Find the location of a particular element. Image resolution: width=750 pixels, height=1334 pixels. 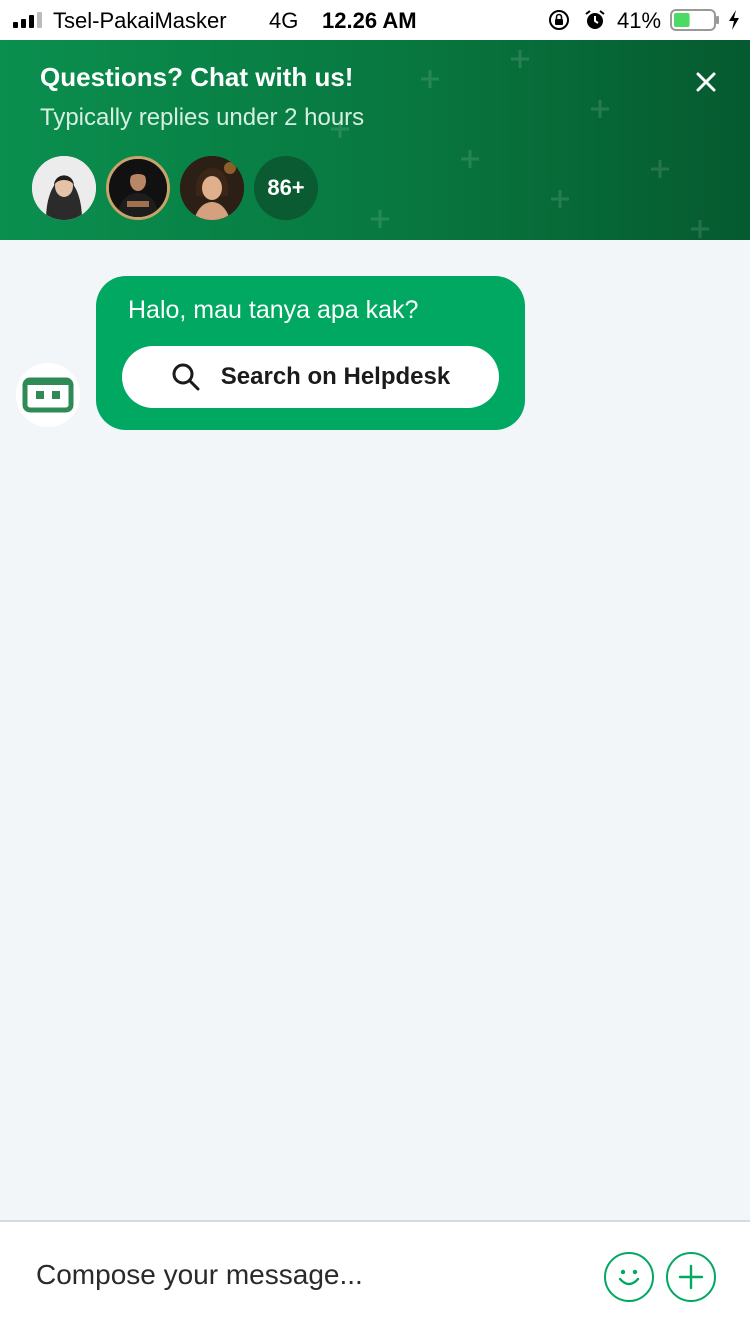

signal-icon is located at coordinates (27, 20).